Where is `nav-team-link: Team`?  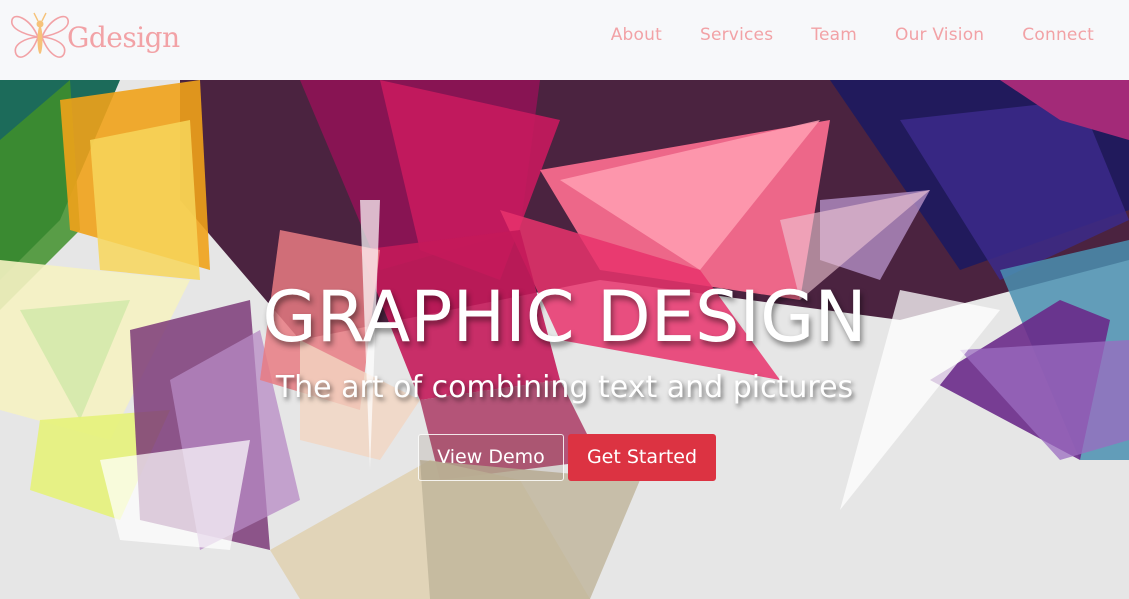
nav-team-link: Team is located at coordinates (834, 35).